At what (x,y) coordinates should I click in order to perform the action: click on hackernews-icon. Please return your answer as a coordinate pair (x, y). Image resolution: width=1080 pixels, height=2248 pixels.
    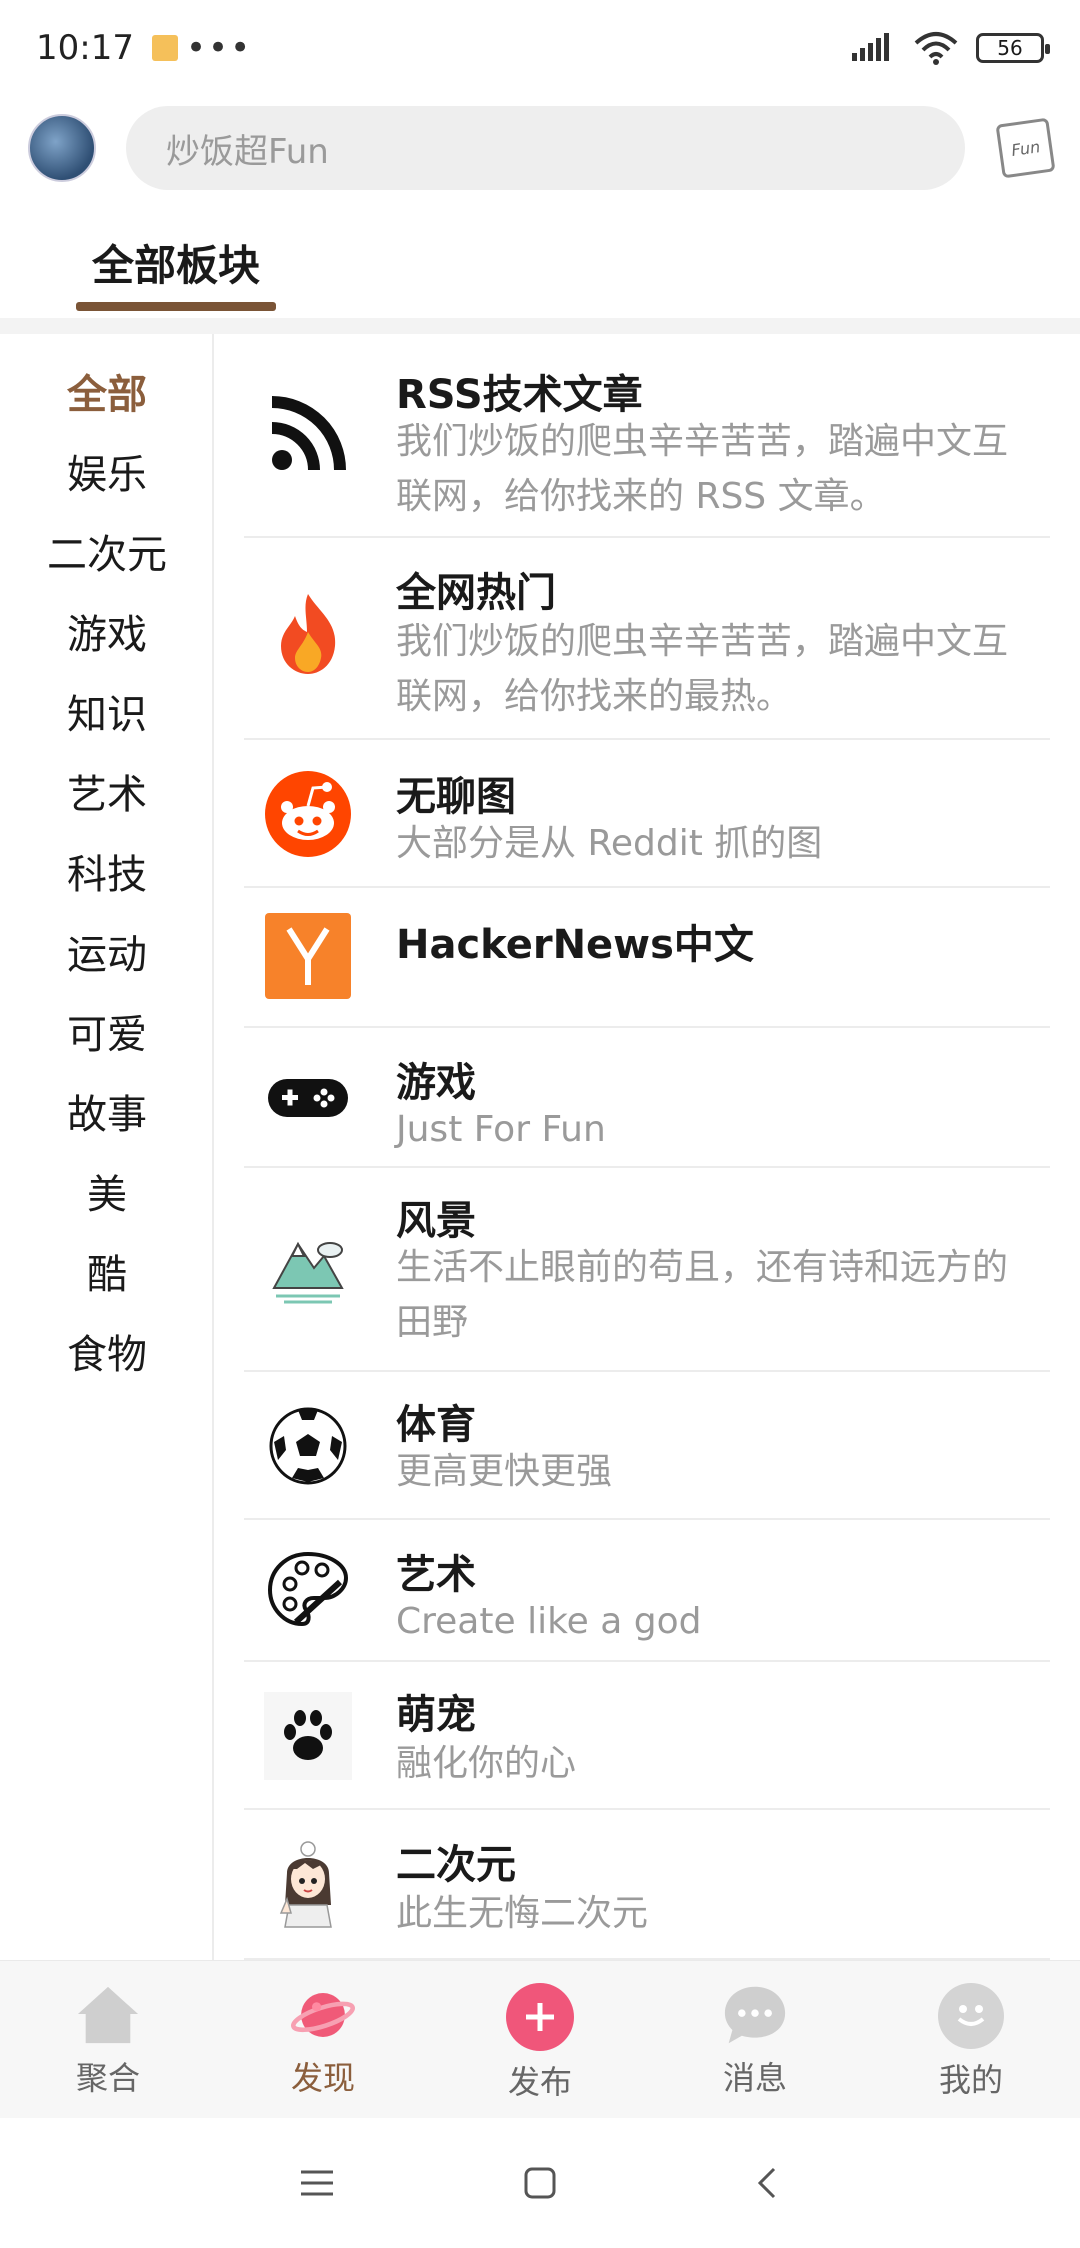
    Looking at the image, I should click on (308, 956).